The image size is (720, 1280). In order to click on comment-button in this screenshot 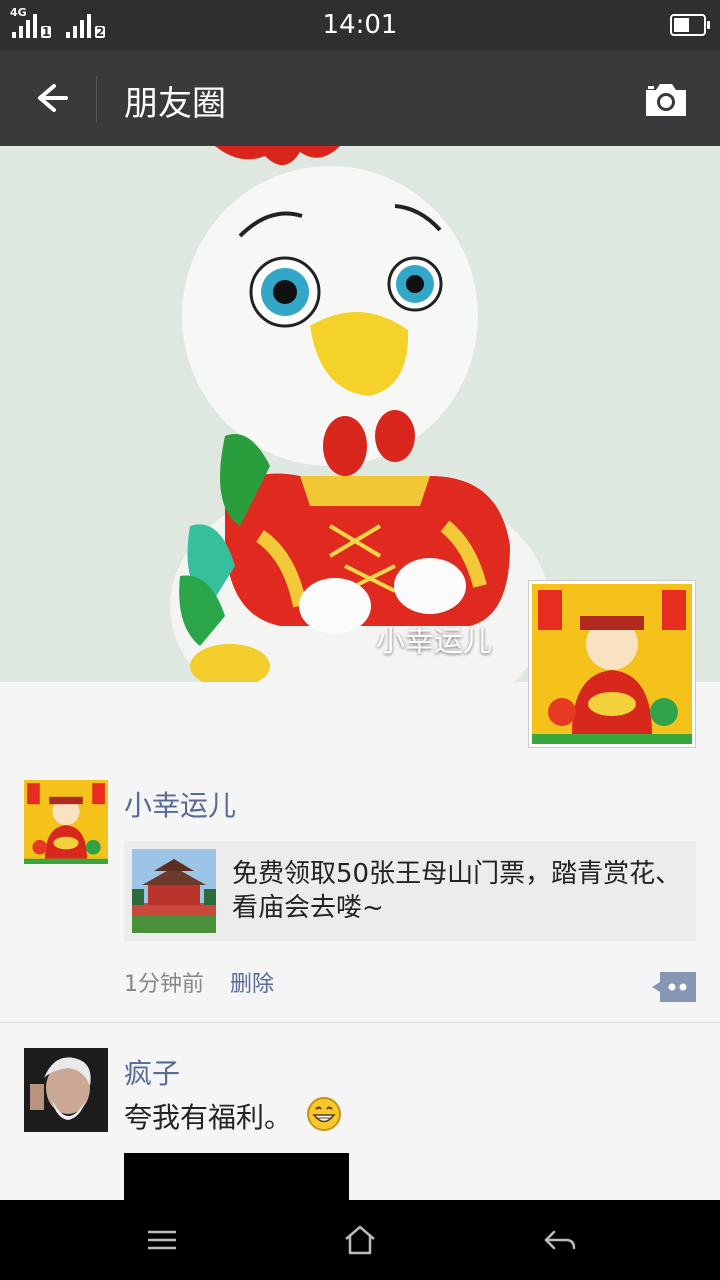, I will do `click(674, 987)`.